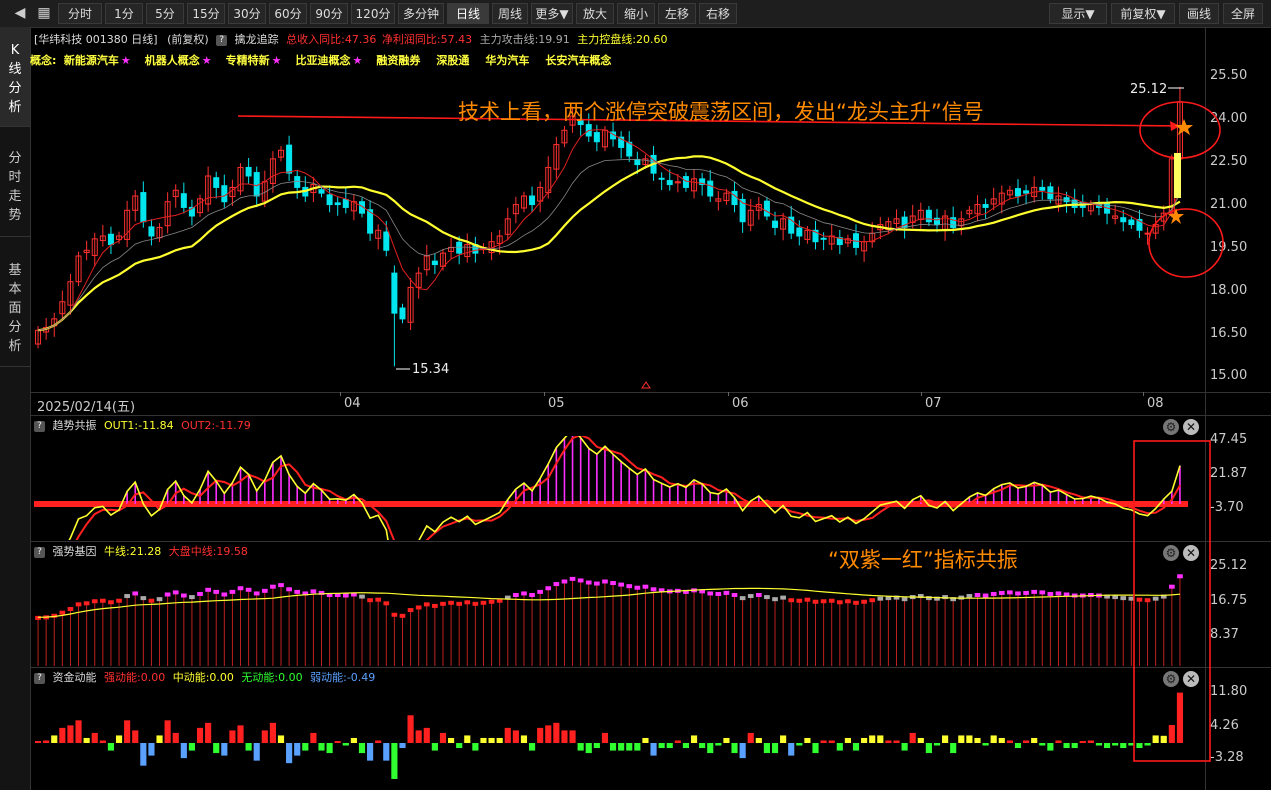 The image size is (1271, 790). Describe the element at coordinates (373, 13) in the screenshot. I see `toolbar-button-7: 120分` at that location.